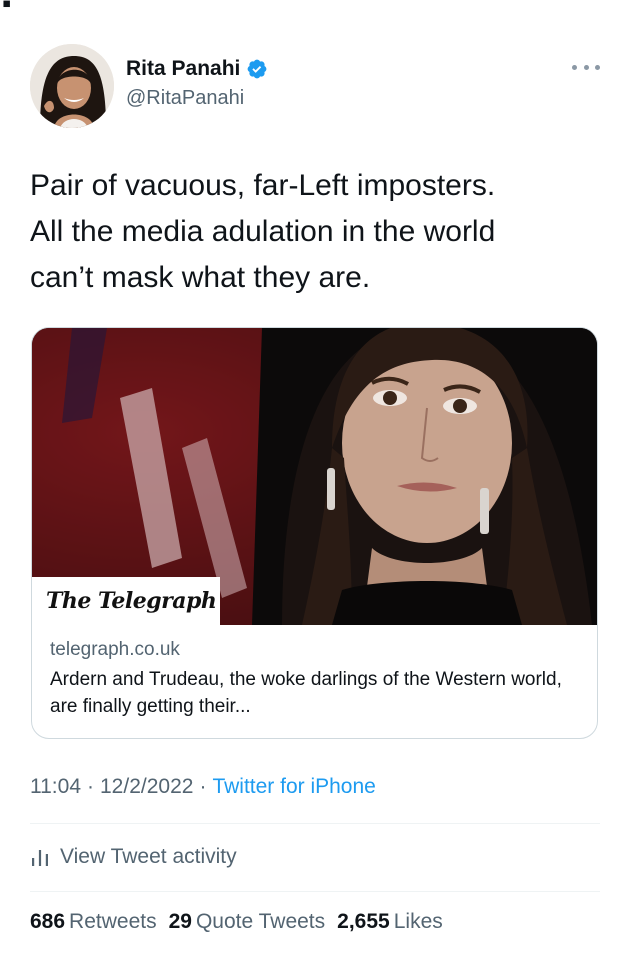  I want to click on likes-count: 2,655, so click(363, 921).